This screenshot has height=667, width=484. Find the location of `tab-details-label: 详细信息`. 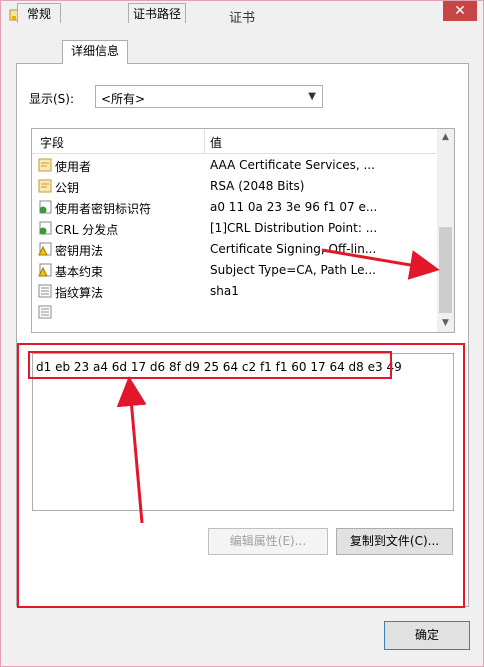

tab-details-label: 详细信息 is located at coordinates (94, 51).